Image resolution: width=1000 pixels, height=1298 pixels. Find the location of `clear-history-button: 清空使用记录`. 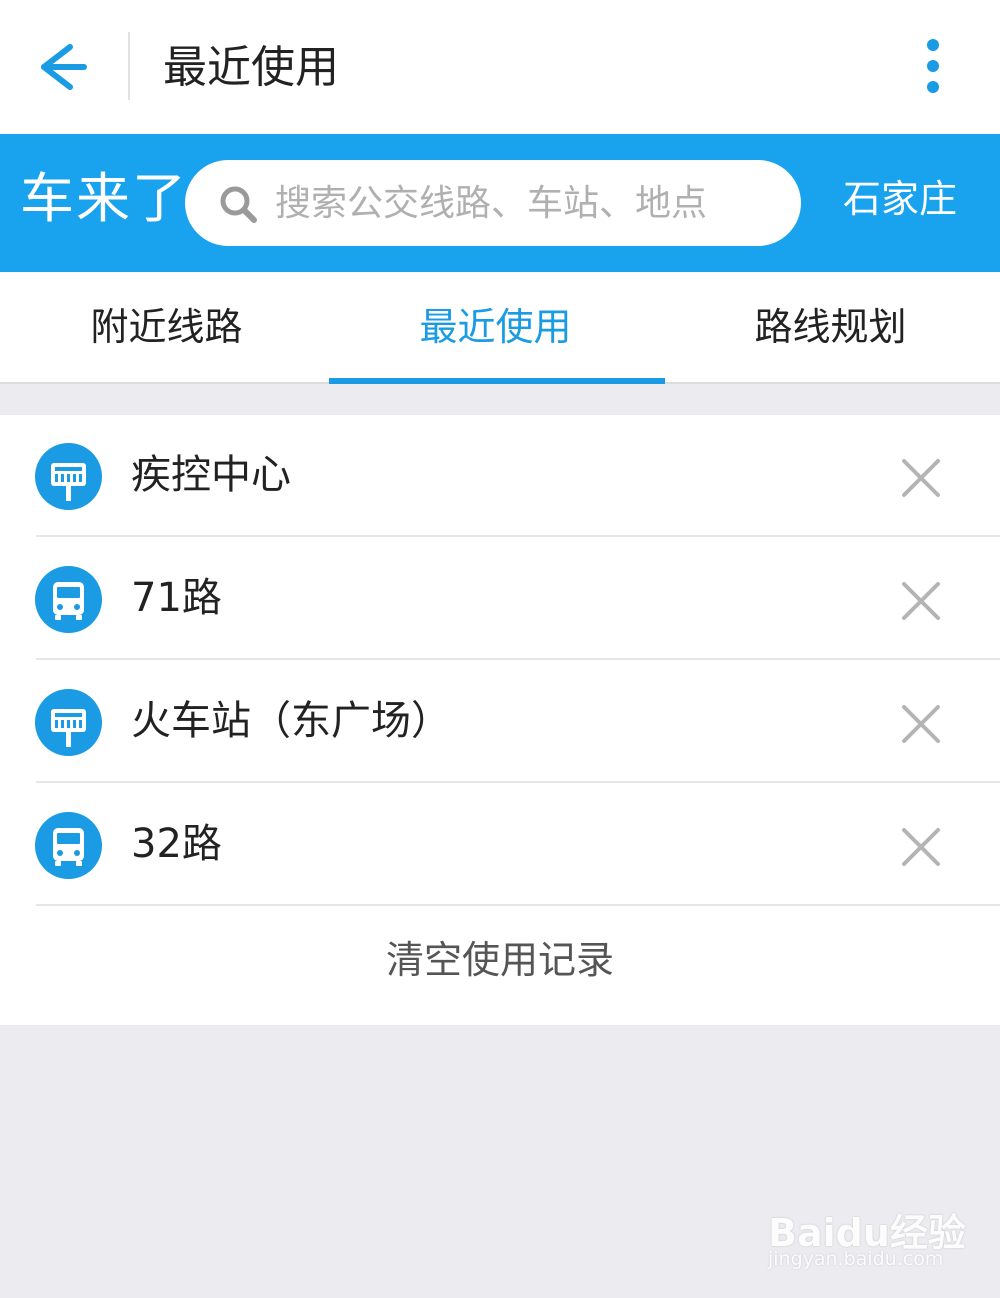

clear-history-button: 清空使用记录 is located at coordinates (500, 965).